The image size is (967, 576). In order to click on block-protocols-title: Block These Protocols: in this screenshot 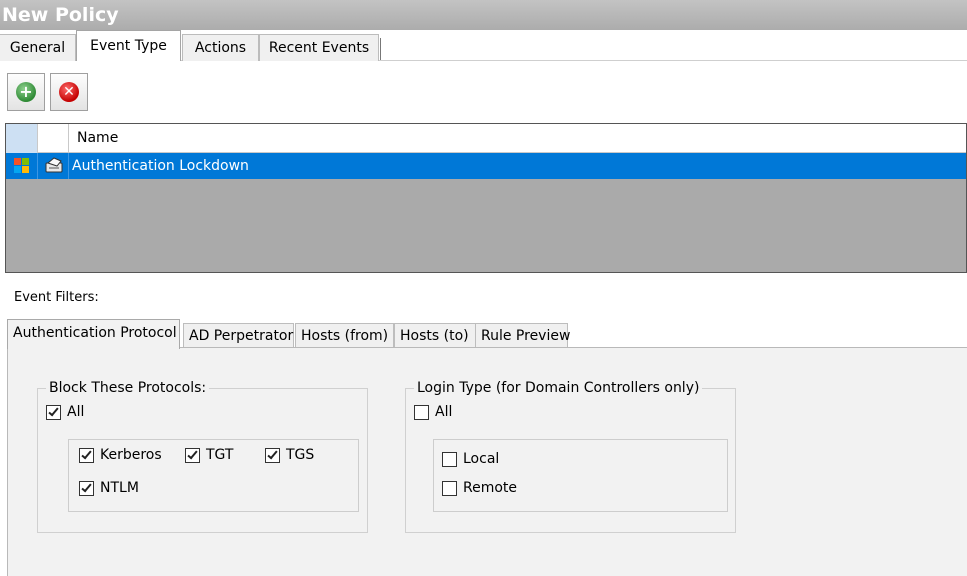, I will do `click(128, 388)`.